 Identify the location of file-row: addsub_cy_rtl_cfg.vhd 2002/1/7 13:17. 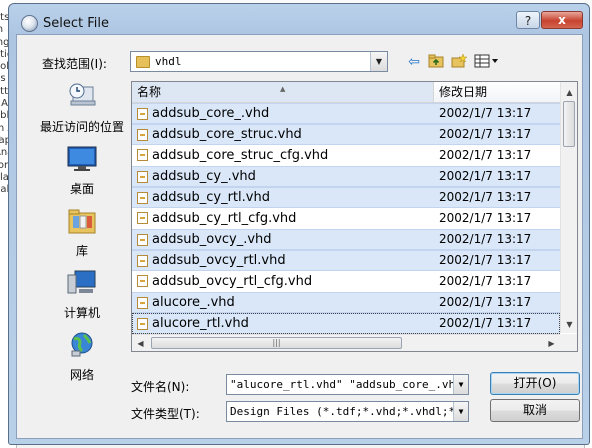
(346, 218).